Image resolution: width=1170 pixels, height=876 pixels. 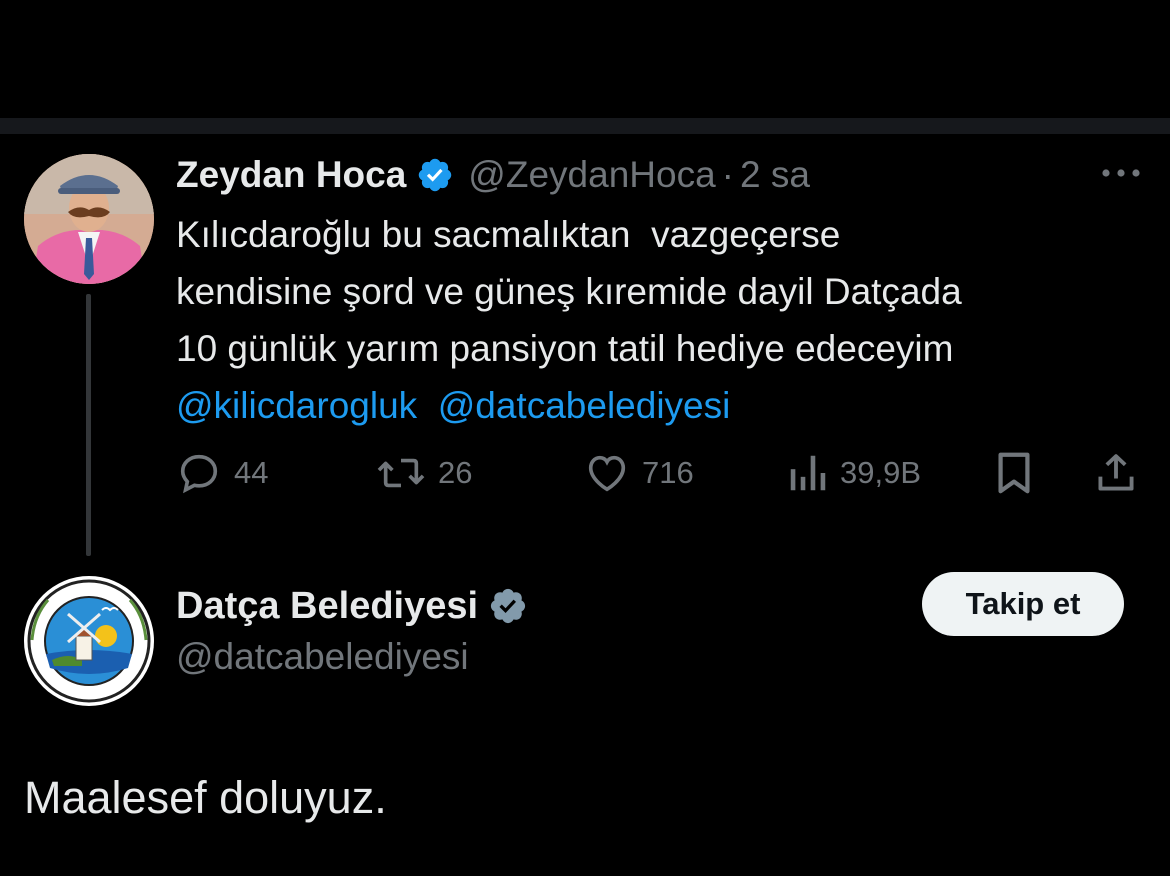 What do you see at coordinates (455, 472) in the screenshot?
I see `retweet-count: 26` at bounding box center [455, 472].